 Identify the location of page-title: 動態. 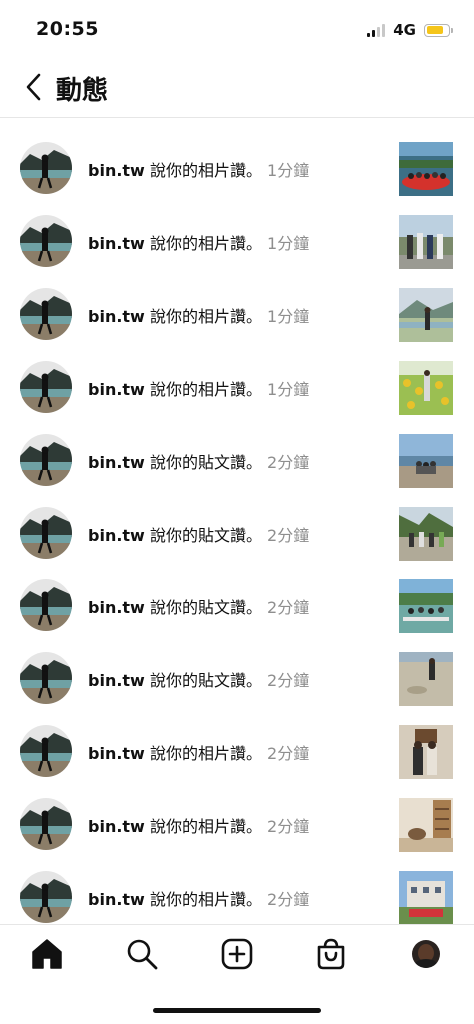
(82, 91).